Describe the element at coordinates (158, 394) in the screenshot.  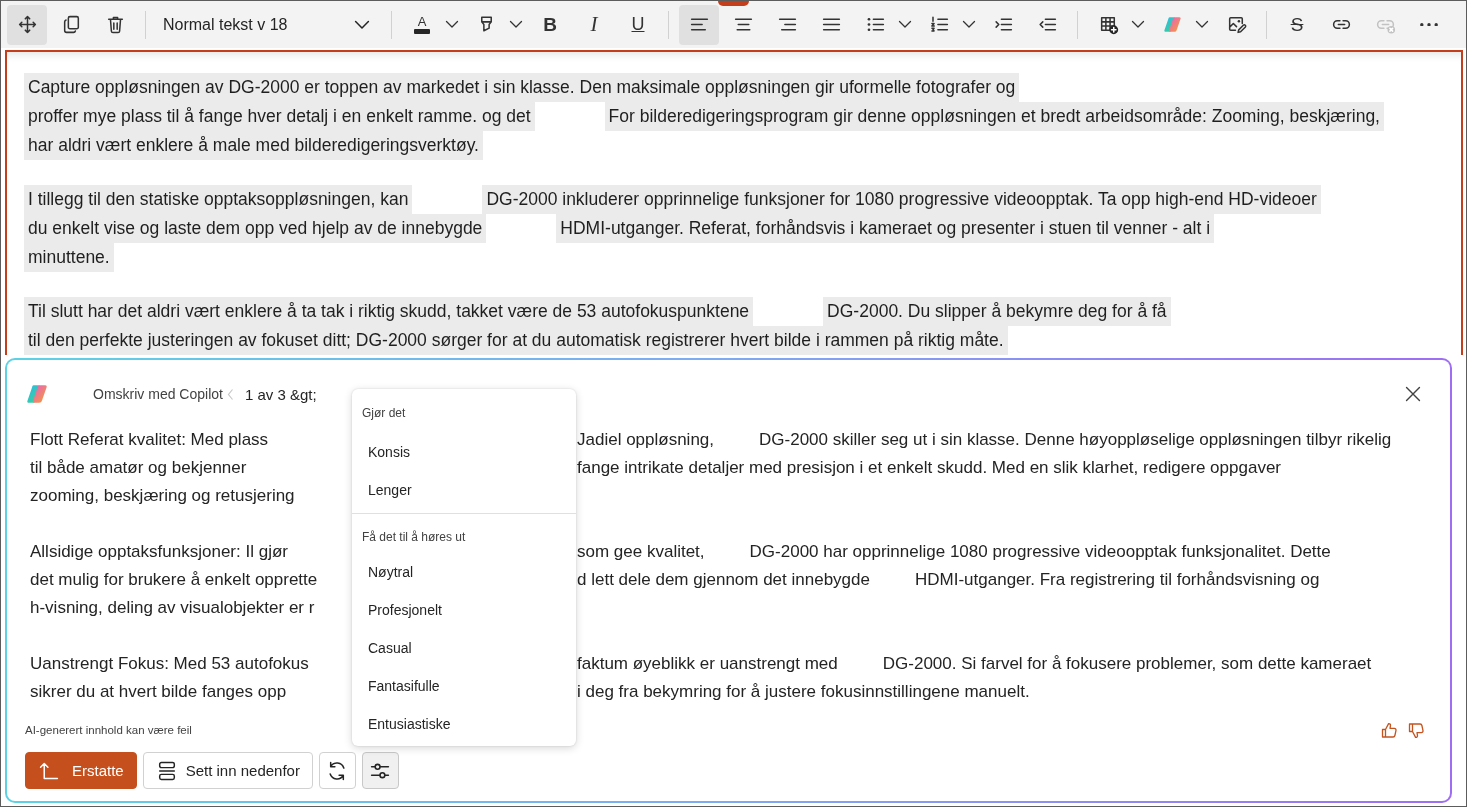
I see `panel-title: Omskriv med Copilot` at that location.